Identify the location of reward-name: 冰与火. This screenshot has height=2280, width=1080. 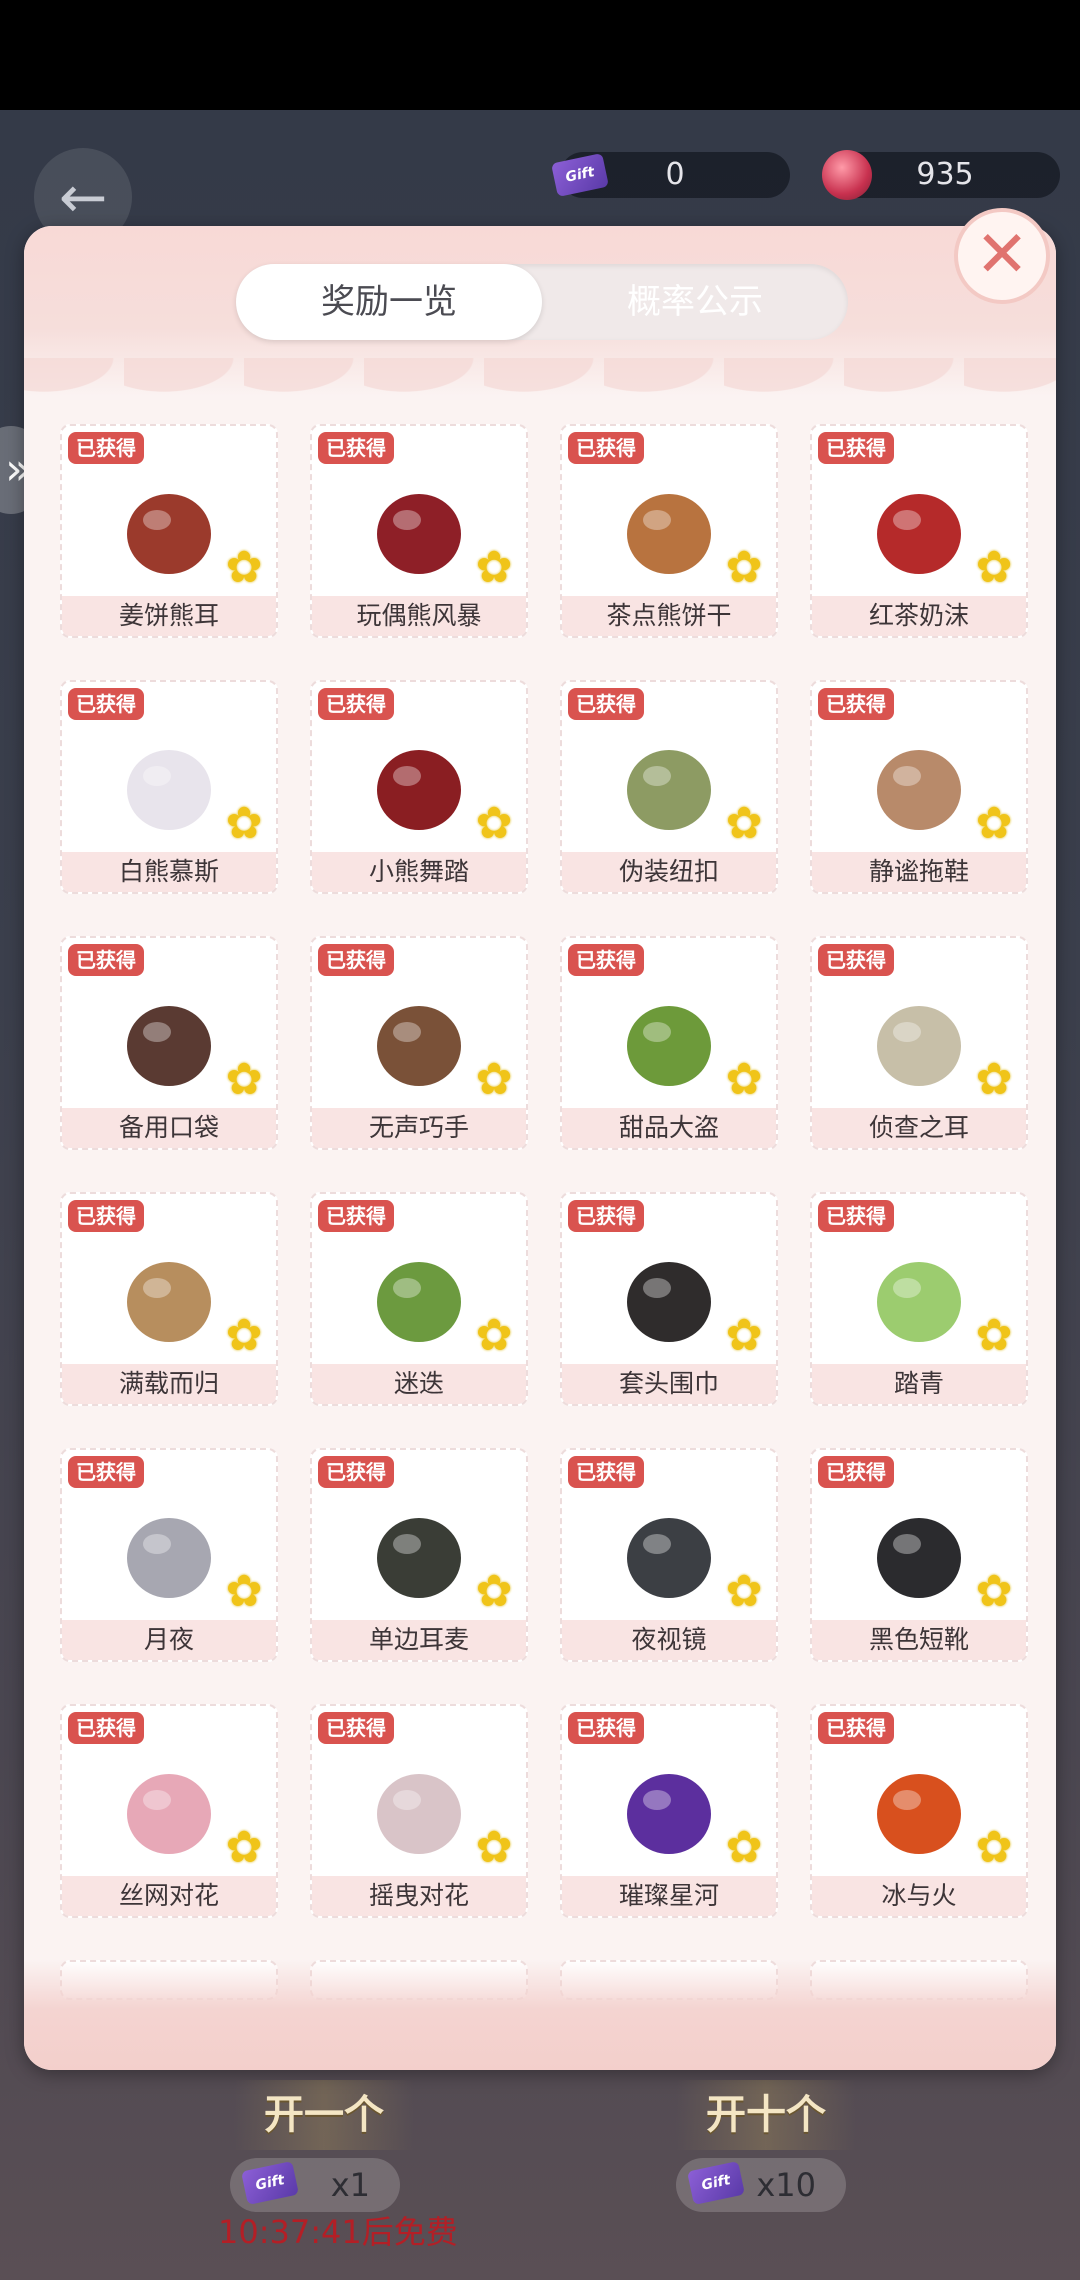
(919, 1896).